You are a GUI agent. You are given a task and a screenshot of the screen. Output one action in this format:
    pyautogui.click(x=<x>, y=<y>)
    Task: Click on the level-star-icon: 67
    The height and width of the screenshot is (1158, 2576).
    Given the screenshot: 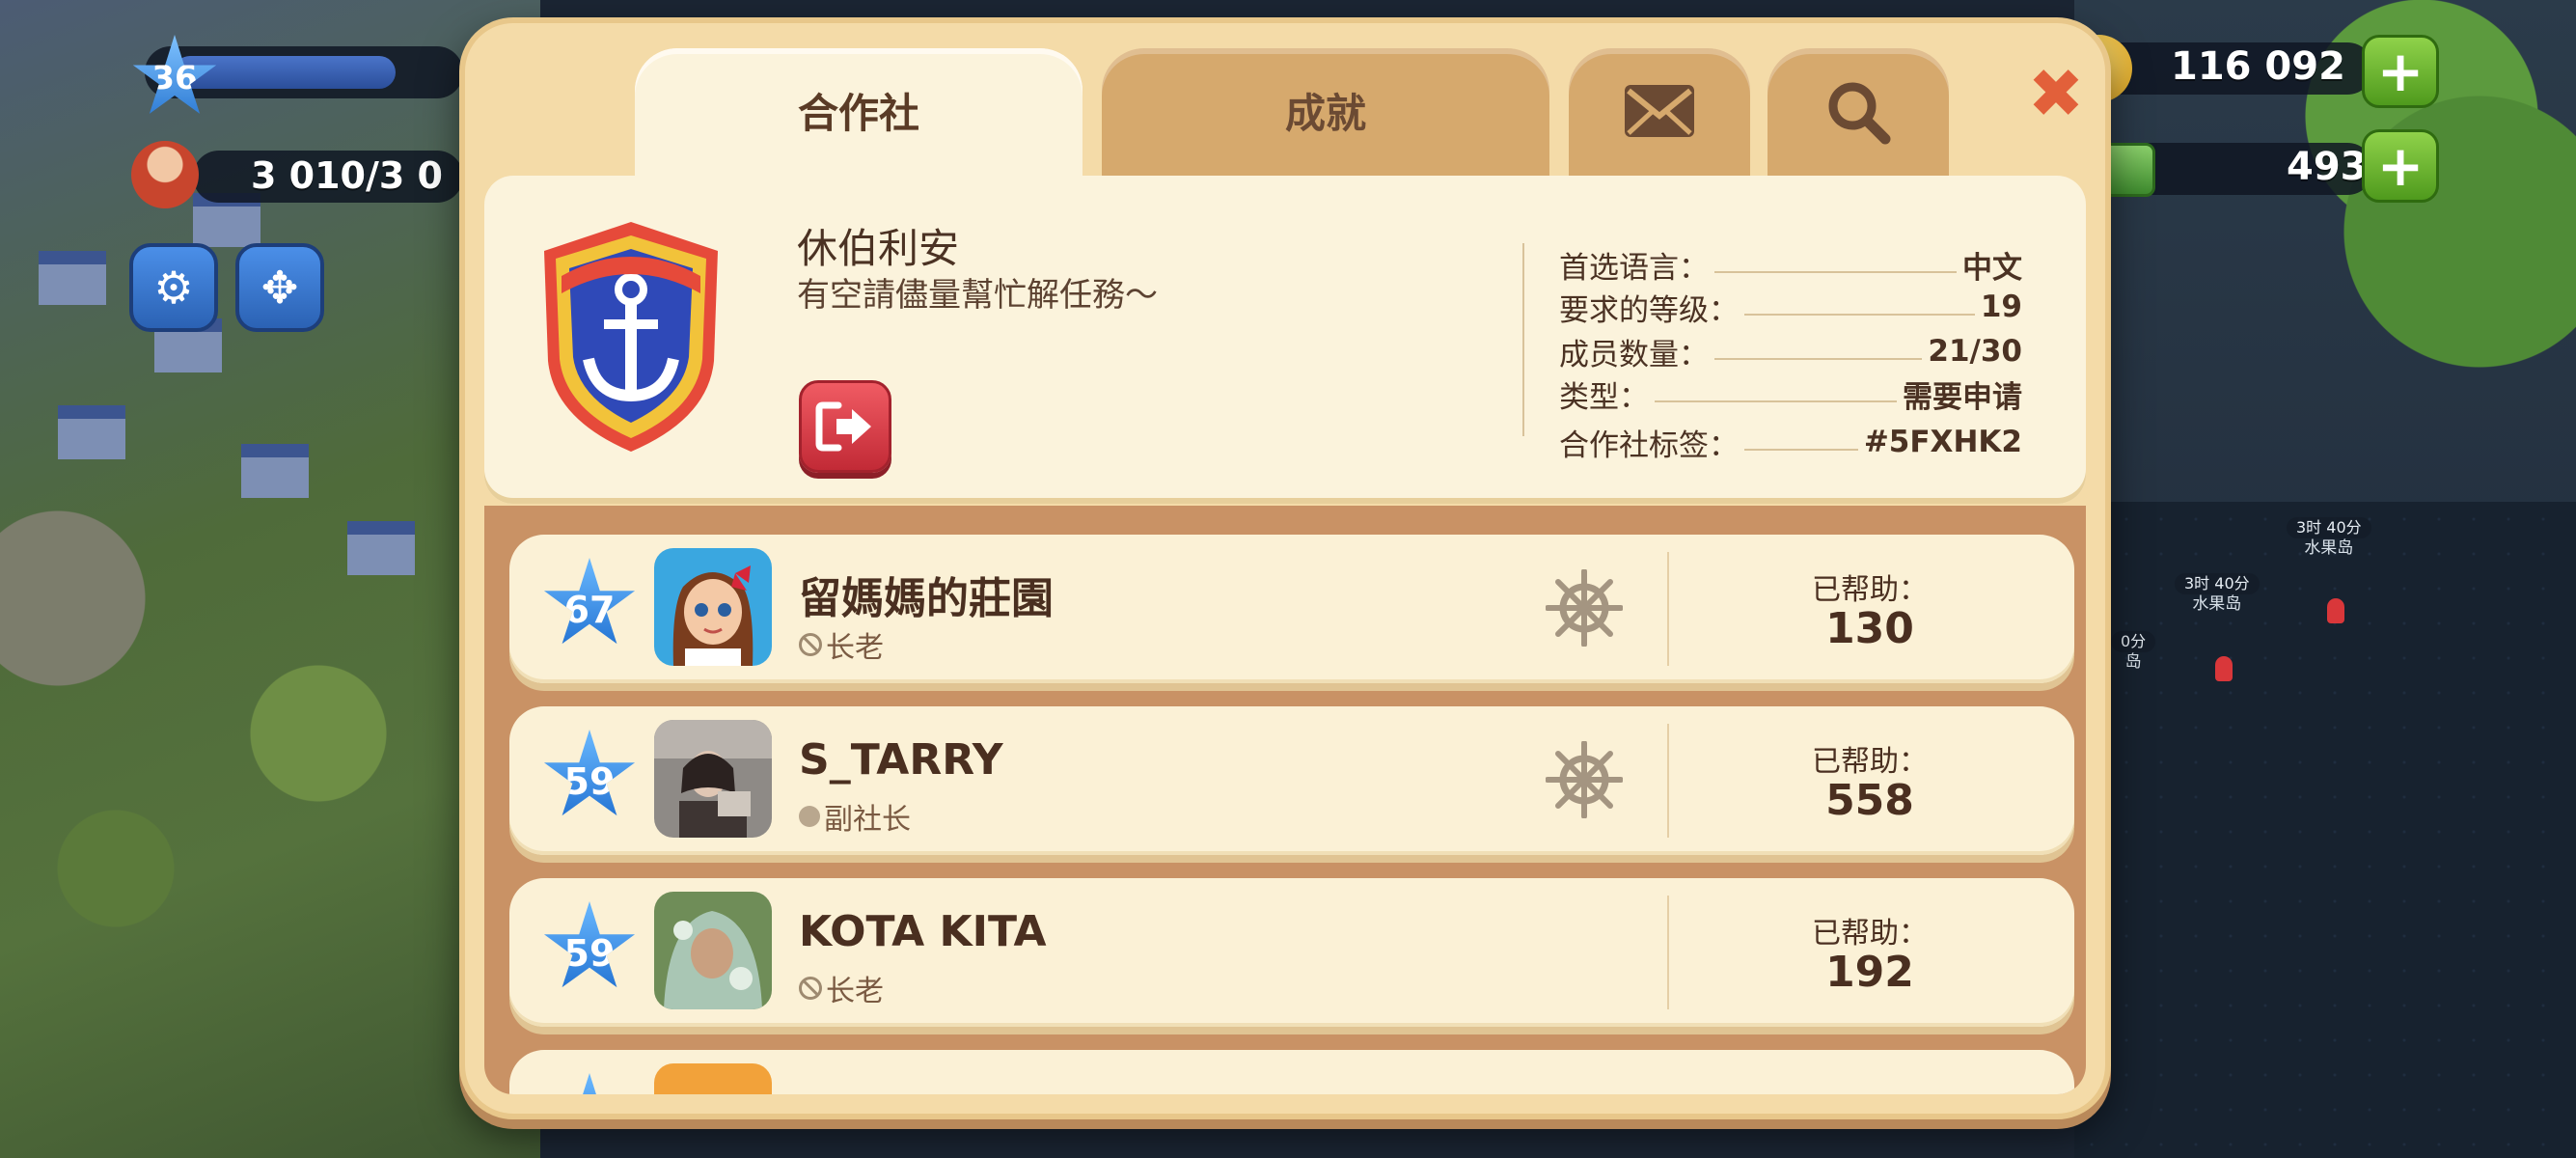 What is the action you would take?
    pyautogui.click(x=589, y=601)
    